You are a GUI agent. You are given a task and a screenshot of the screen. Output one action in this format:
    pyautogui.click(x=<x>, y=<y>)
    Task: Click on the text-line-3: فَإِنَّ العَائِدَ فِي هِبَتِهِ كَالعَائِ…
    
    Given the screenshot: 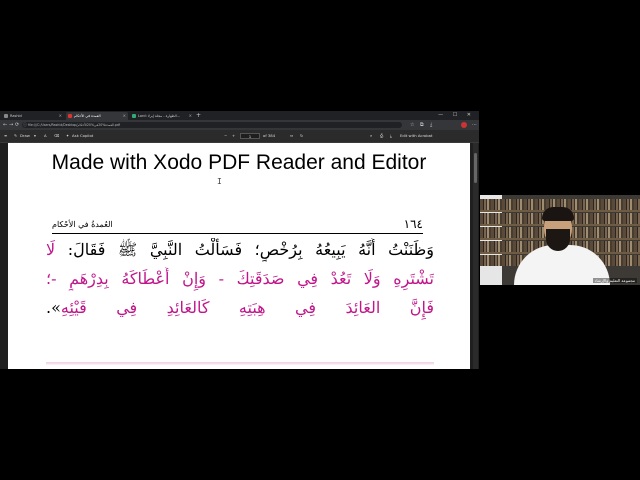 What is the action you would take?
    pyautogui.click(x=240, y=308)
    